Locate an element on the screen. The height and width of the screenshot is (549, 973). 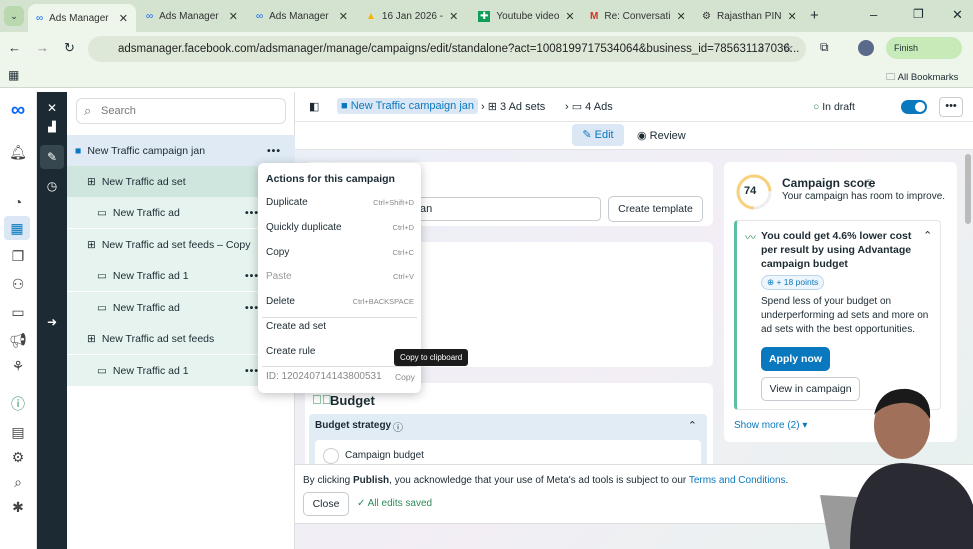
minimize-button: – is located at coordinates (873, 14).